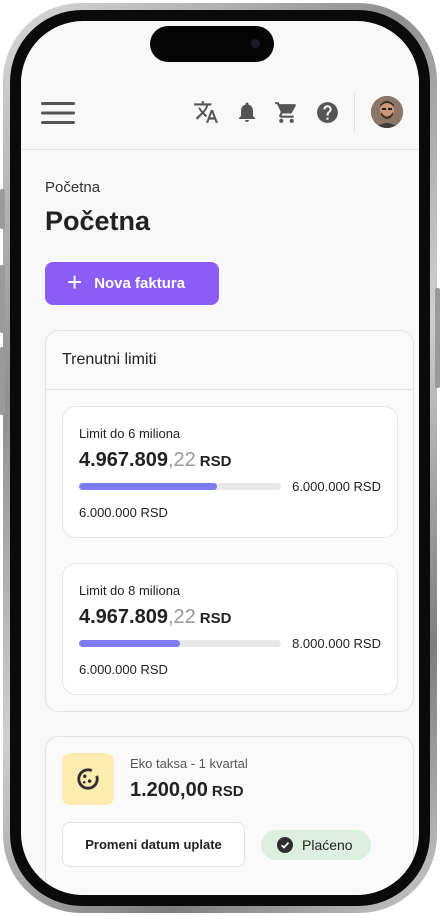 The image size is (440, 916). What do you see at coordinates (2, 209) in the screenshot?
I see `side-button` at bounding box center [2, 209].